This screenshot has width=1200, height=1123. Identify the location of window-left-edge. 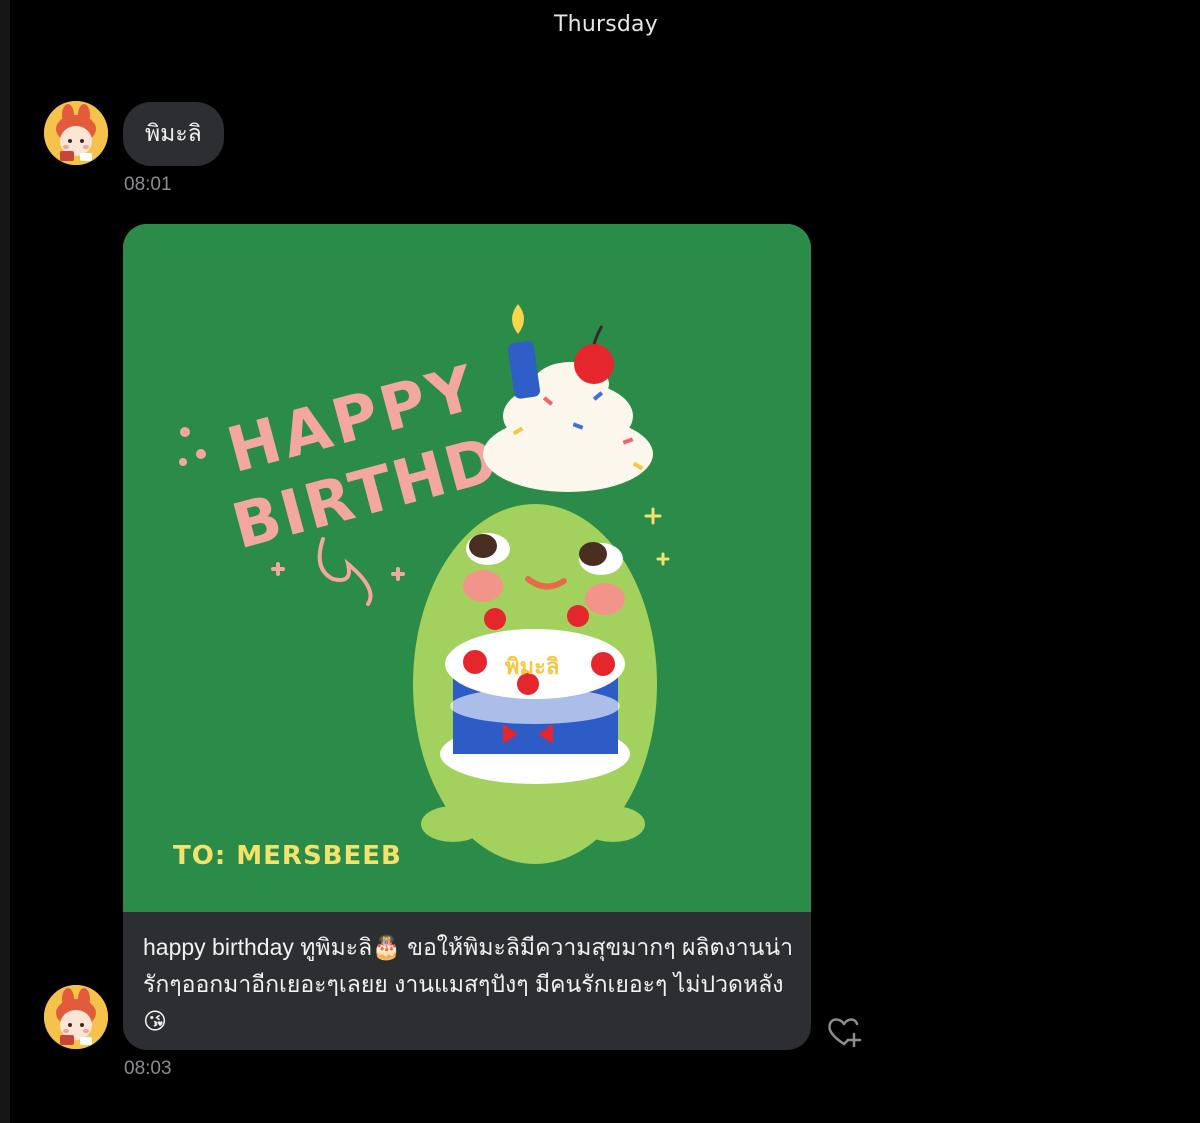
(5, 561).